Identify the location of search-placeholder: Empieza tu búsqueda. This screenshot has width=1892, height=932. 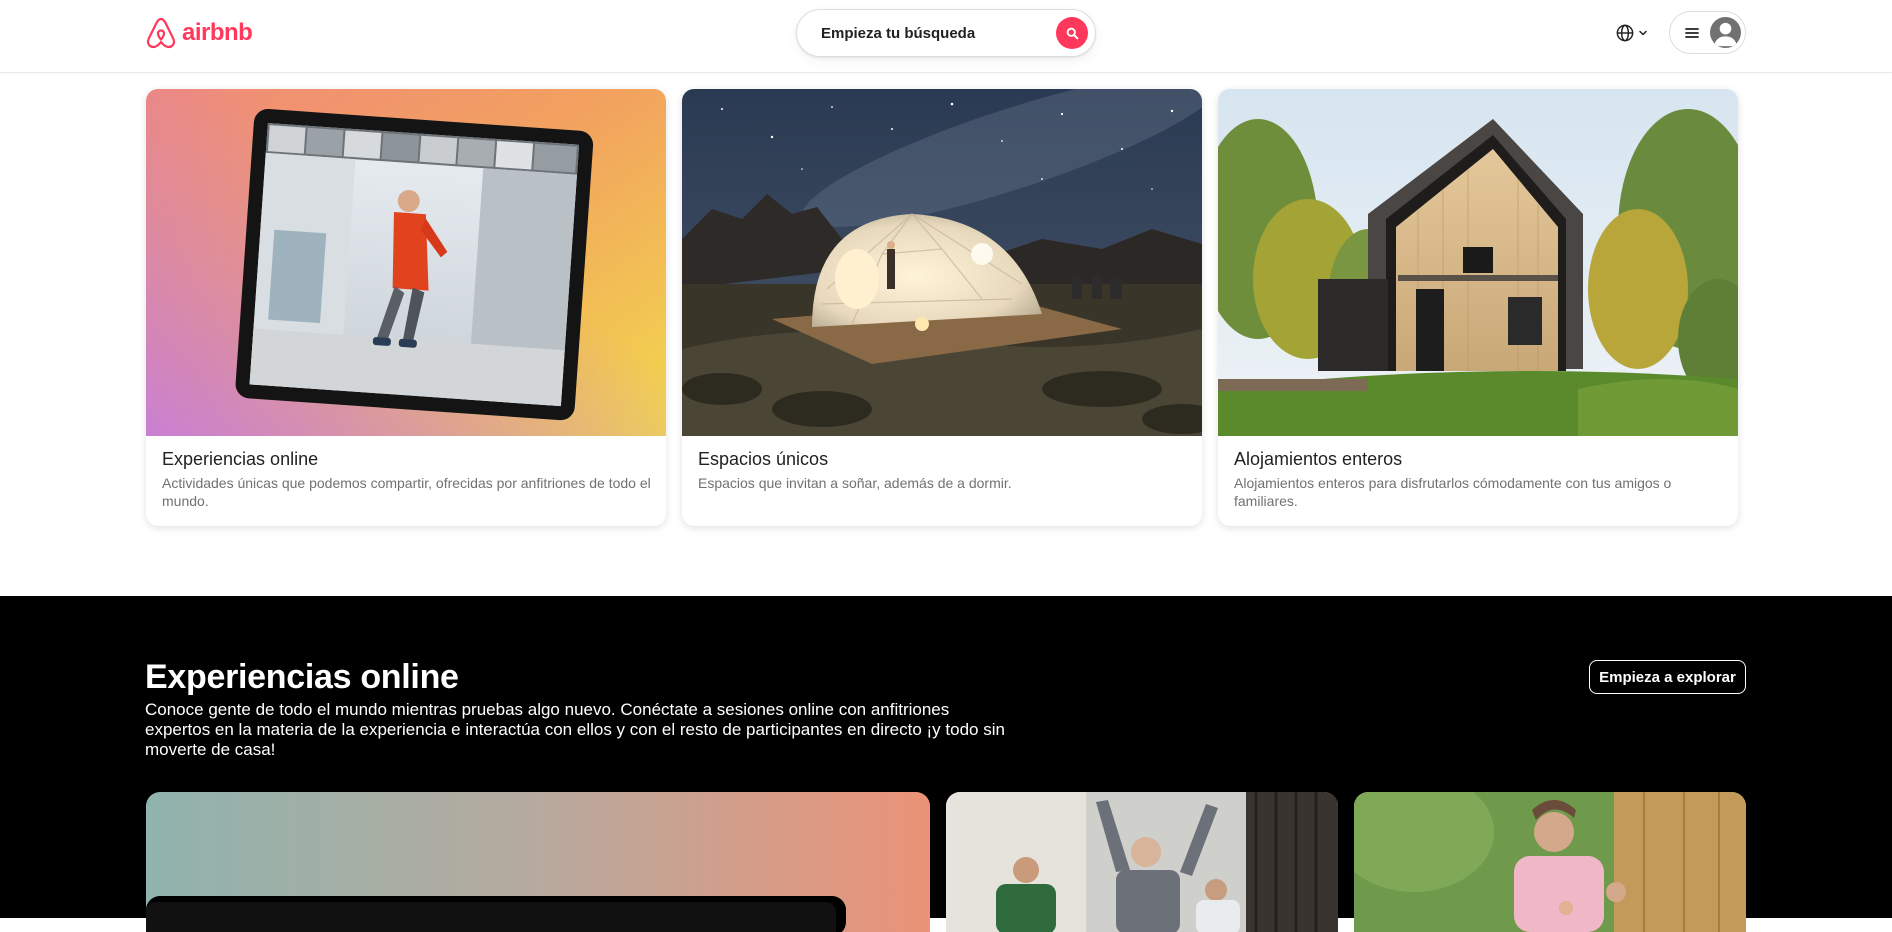
(898, 33).